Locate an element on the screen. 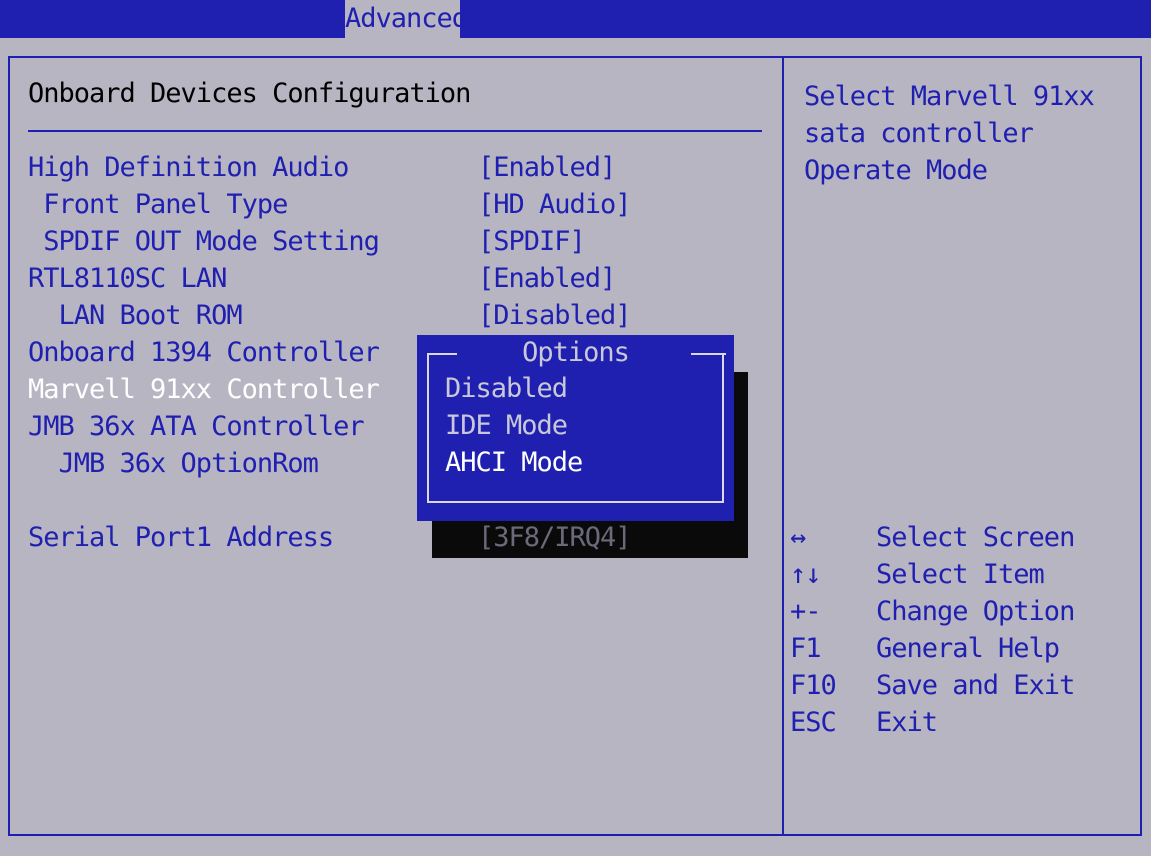  panel-divider is located at coordinates (783, 446).